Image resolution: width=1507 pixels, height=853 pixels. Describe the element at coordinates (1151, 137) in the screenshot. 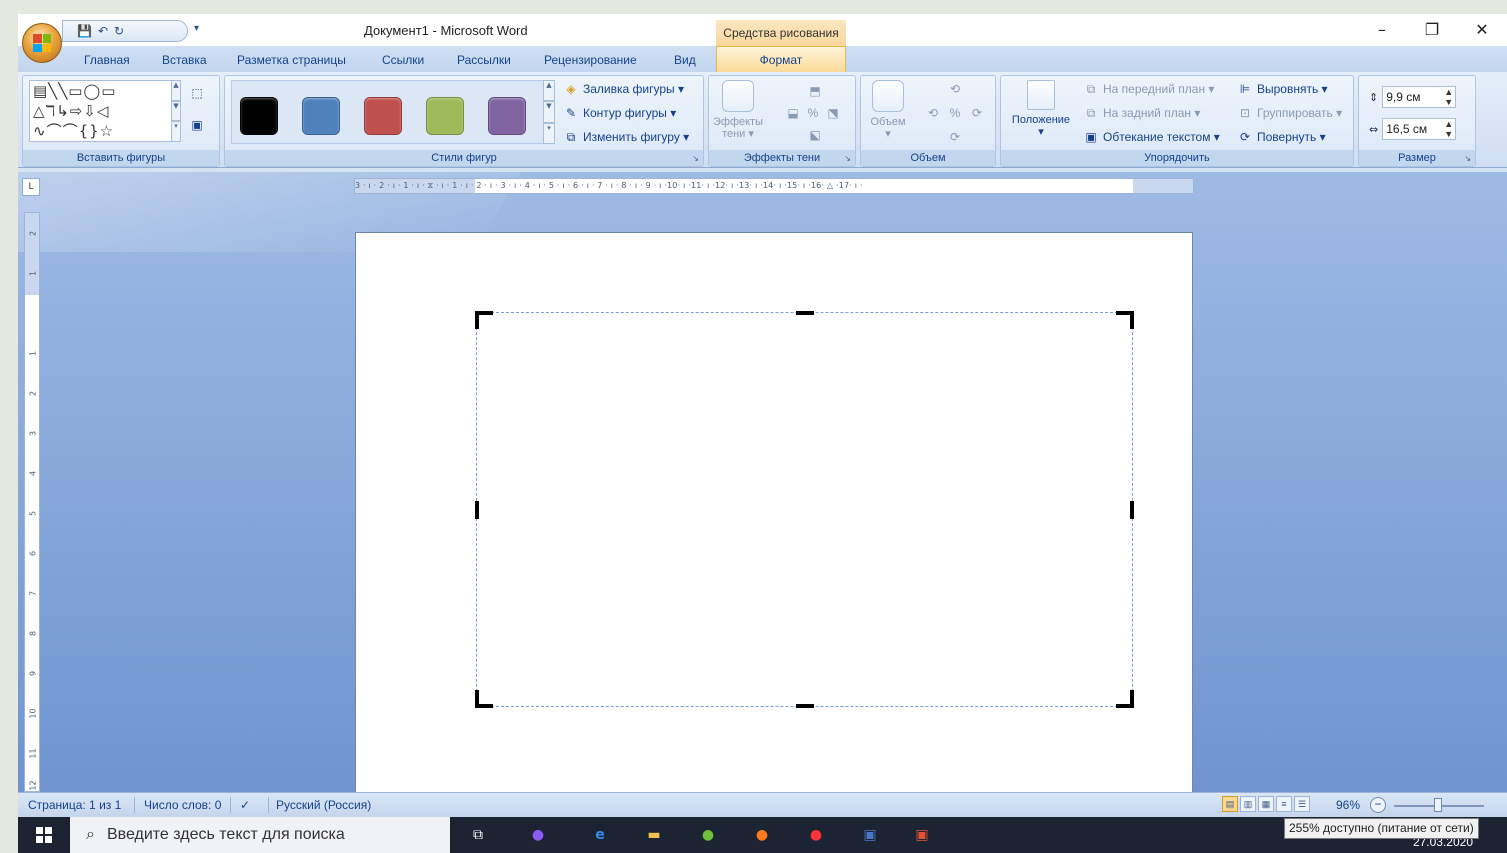

I see `text-wrapping-button: ▣ Обтекание текстом ▾` at that location.